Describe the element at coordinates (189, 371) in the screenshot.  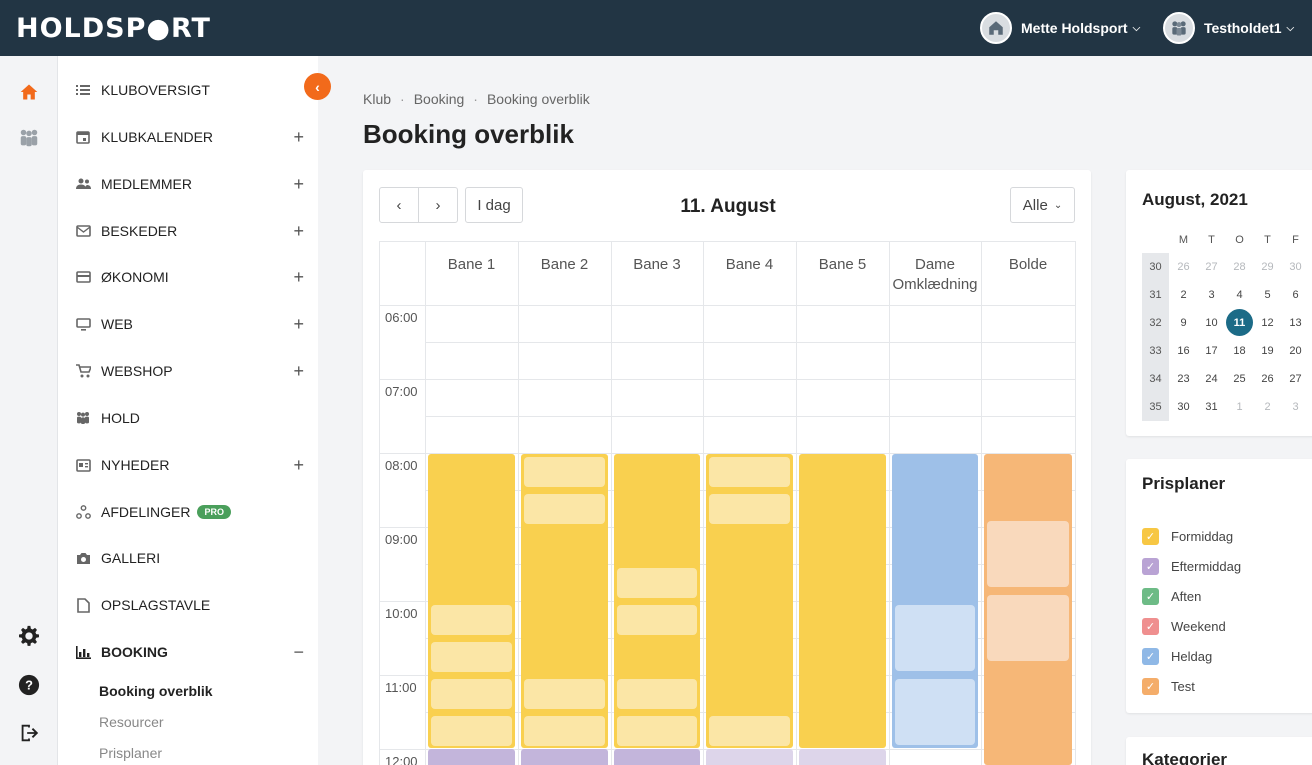
I see `sidebar-item-webshop: WEBSHOP +` at that location.